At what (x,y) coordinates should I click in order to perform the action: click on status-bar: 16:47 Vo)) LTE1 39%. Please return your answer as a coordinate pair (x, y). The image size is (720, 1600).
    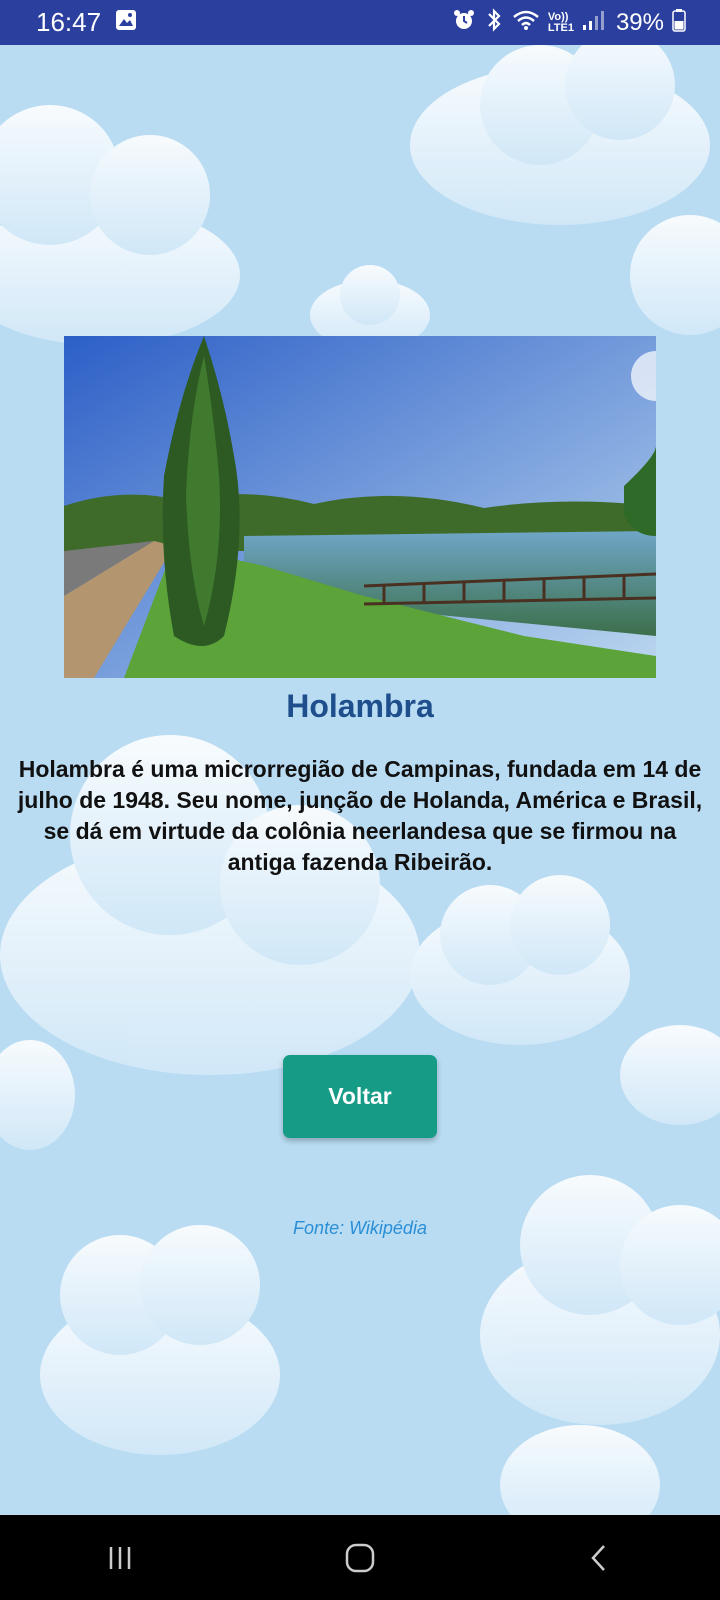
    Looking at the image, I should click on (360, 22).